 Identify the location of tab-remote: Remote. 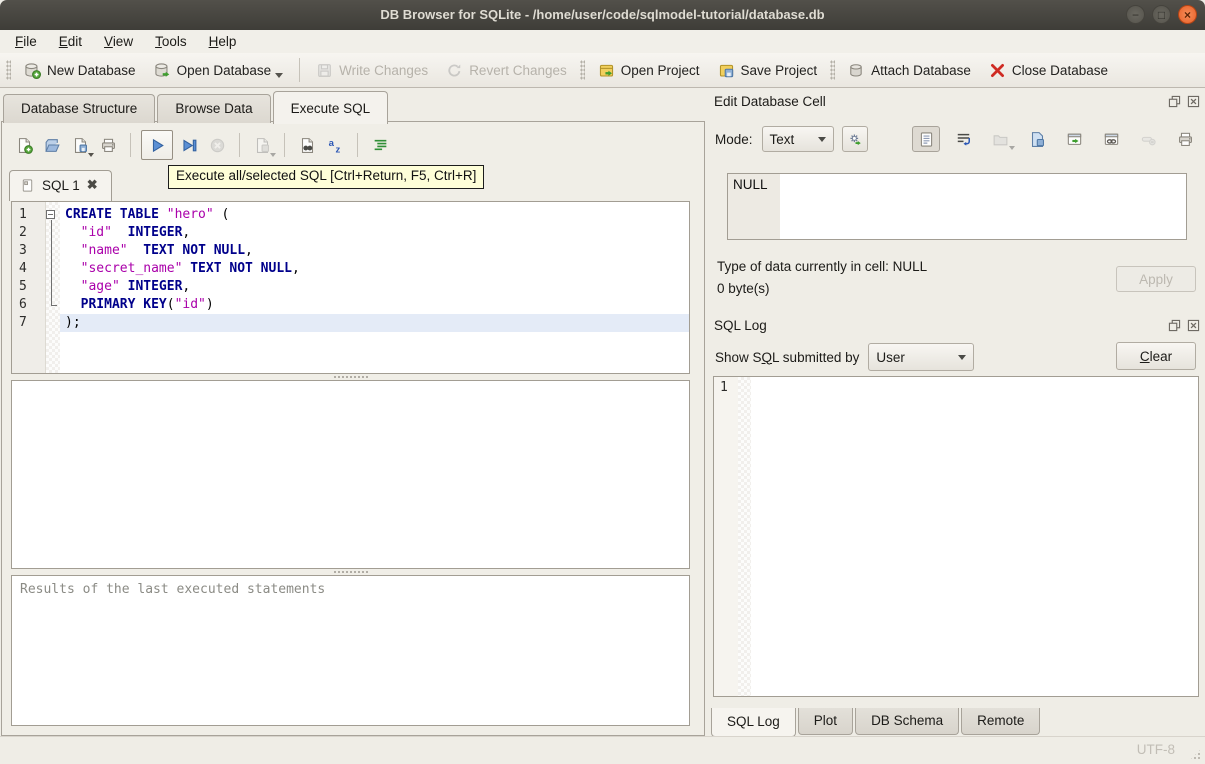
(1001, 721).